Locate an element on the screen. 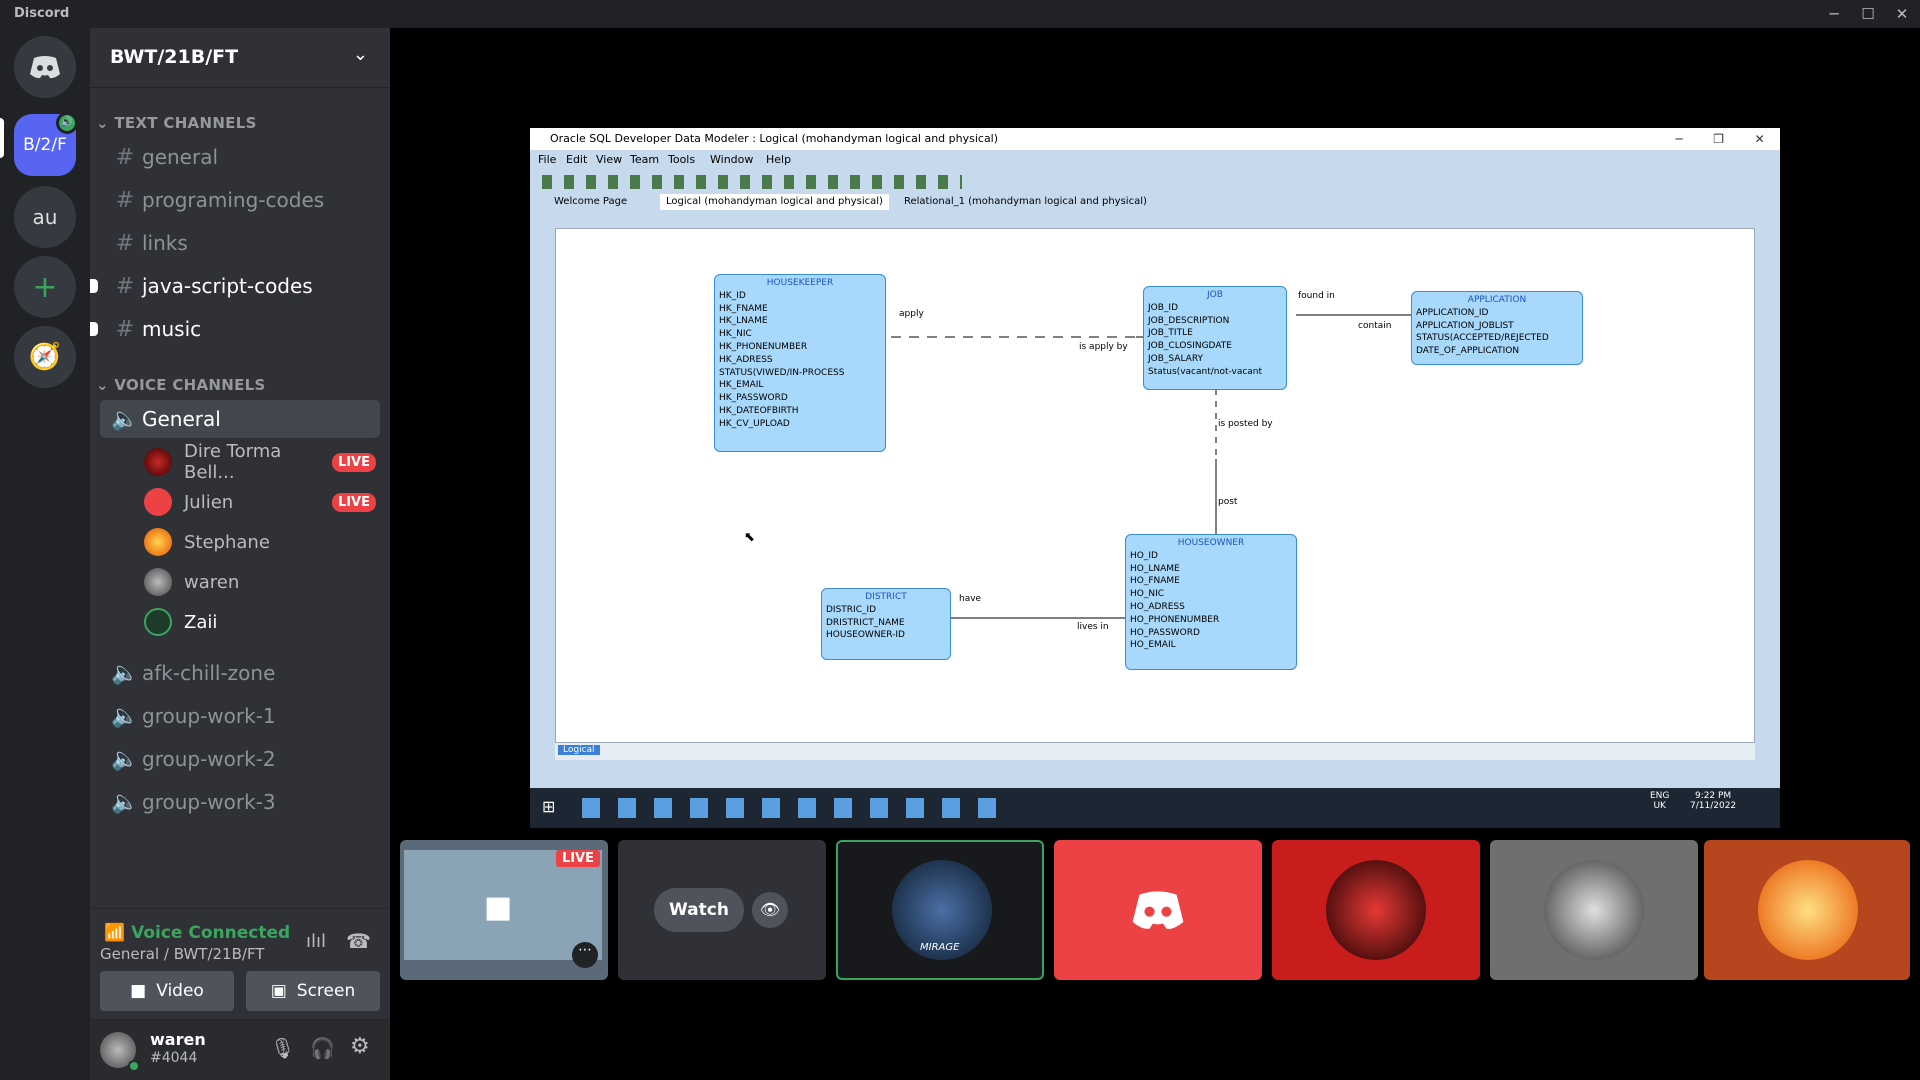 The image size is (1920, 1080). text-channels-category: ⌄ TEXT CHANNELS is located at coordinates (176, 123).